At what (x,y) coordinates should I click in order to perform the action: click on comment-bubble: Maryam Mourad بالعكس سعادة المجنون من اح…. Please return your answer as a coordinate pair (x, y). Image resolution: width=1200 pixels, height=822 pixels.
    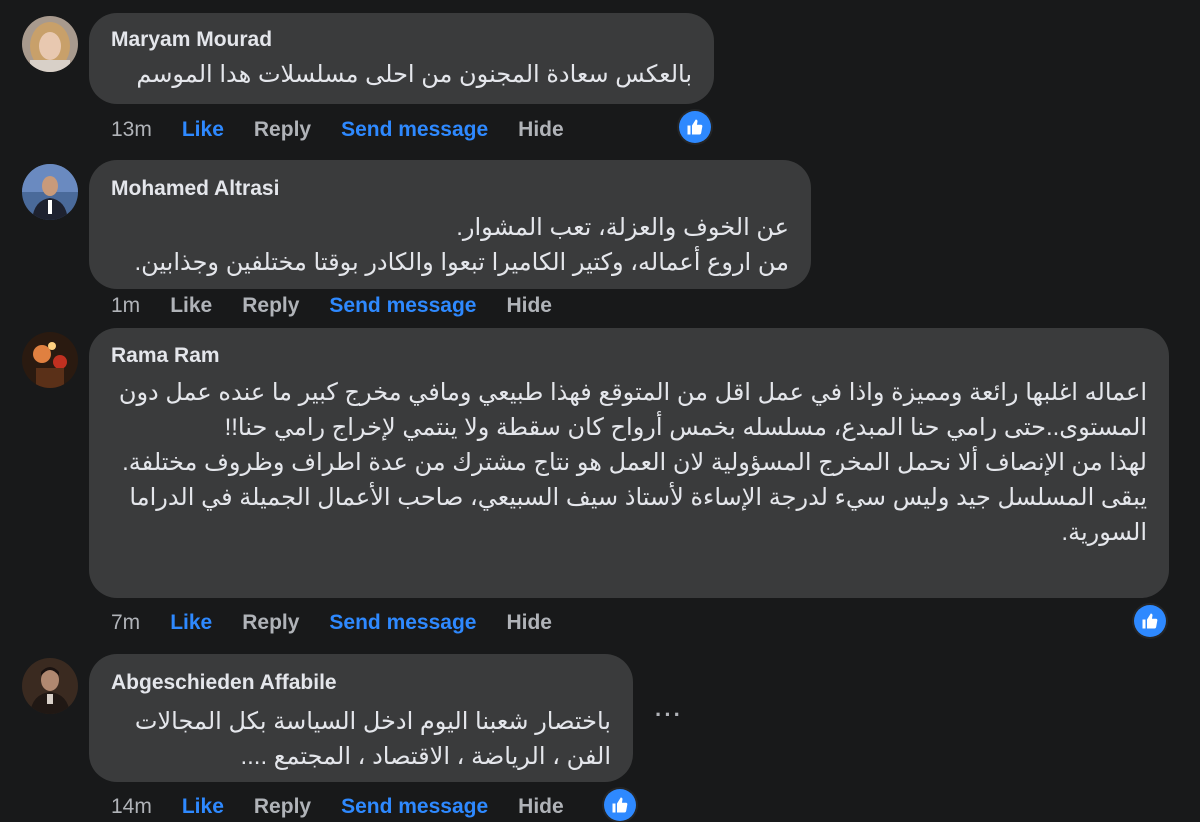
    Looking at the image, I should click on (401, 58).